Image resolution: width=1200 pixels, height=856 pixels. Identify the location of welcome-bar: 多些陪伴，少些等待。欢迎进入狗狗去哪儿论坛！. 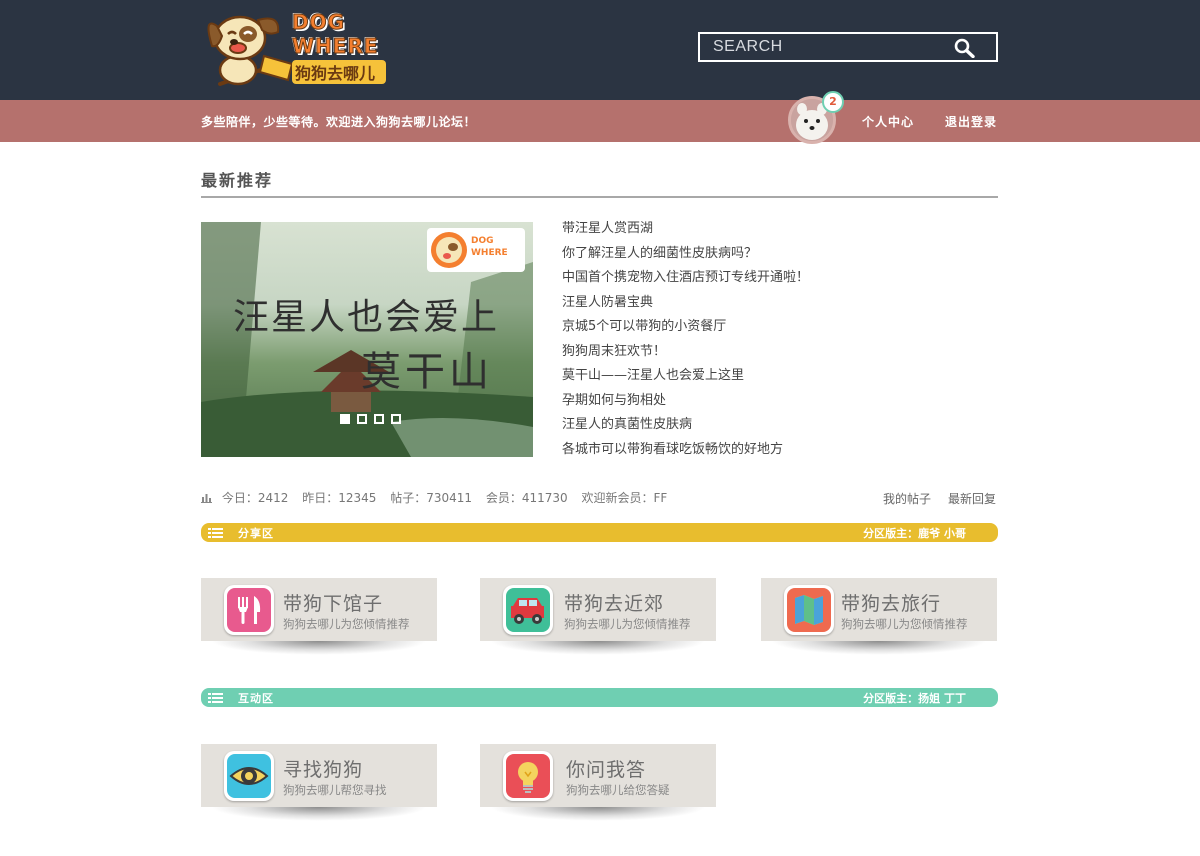
(600, 121).